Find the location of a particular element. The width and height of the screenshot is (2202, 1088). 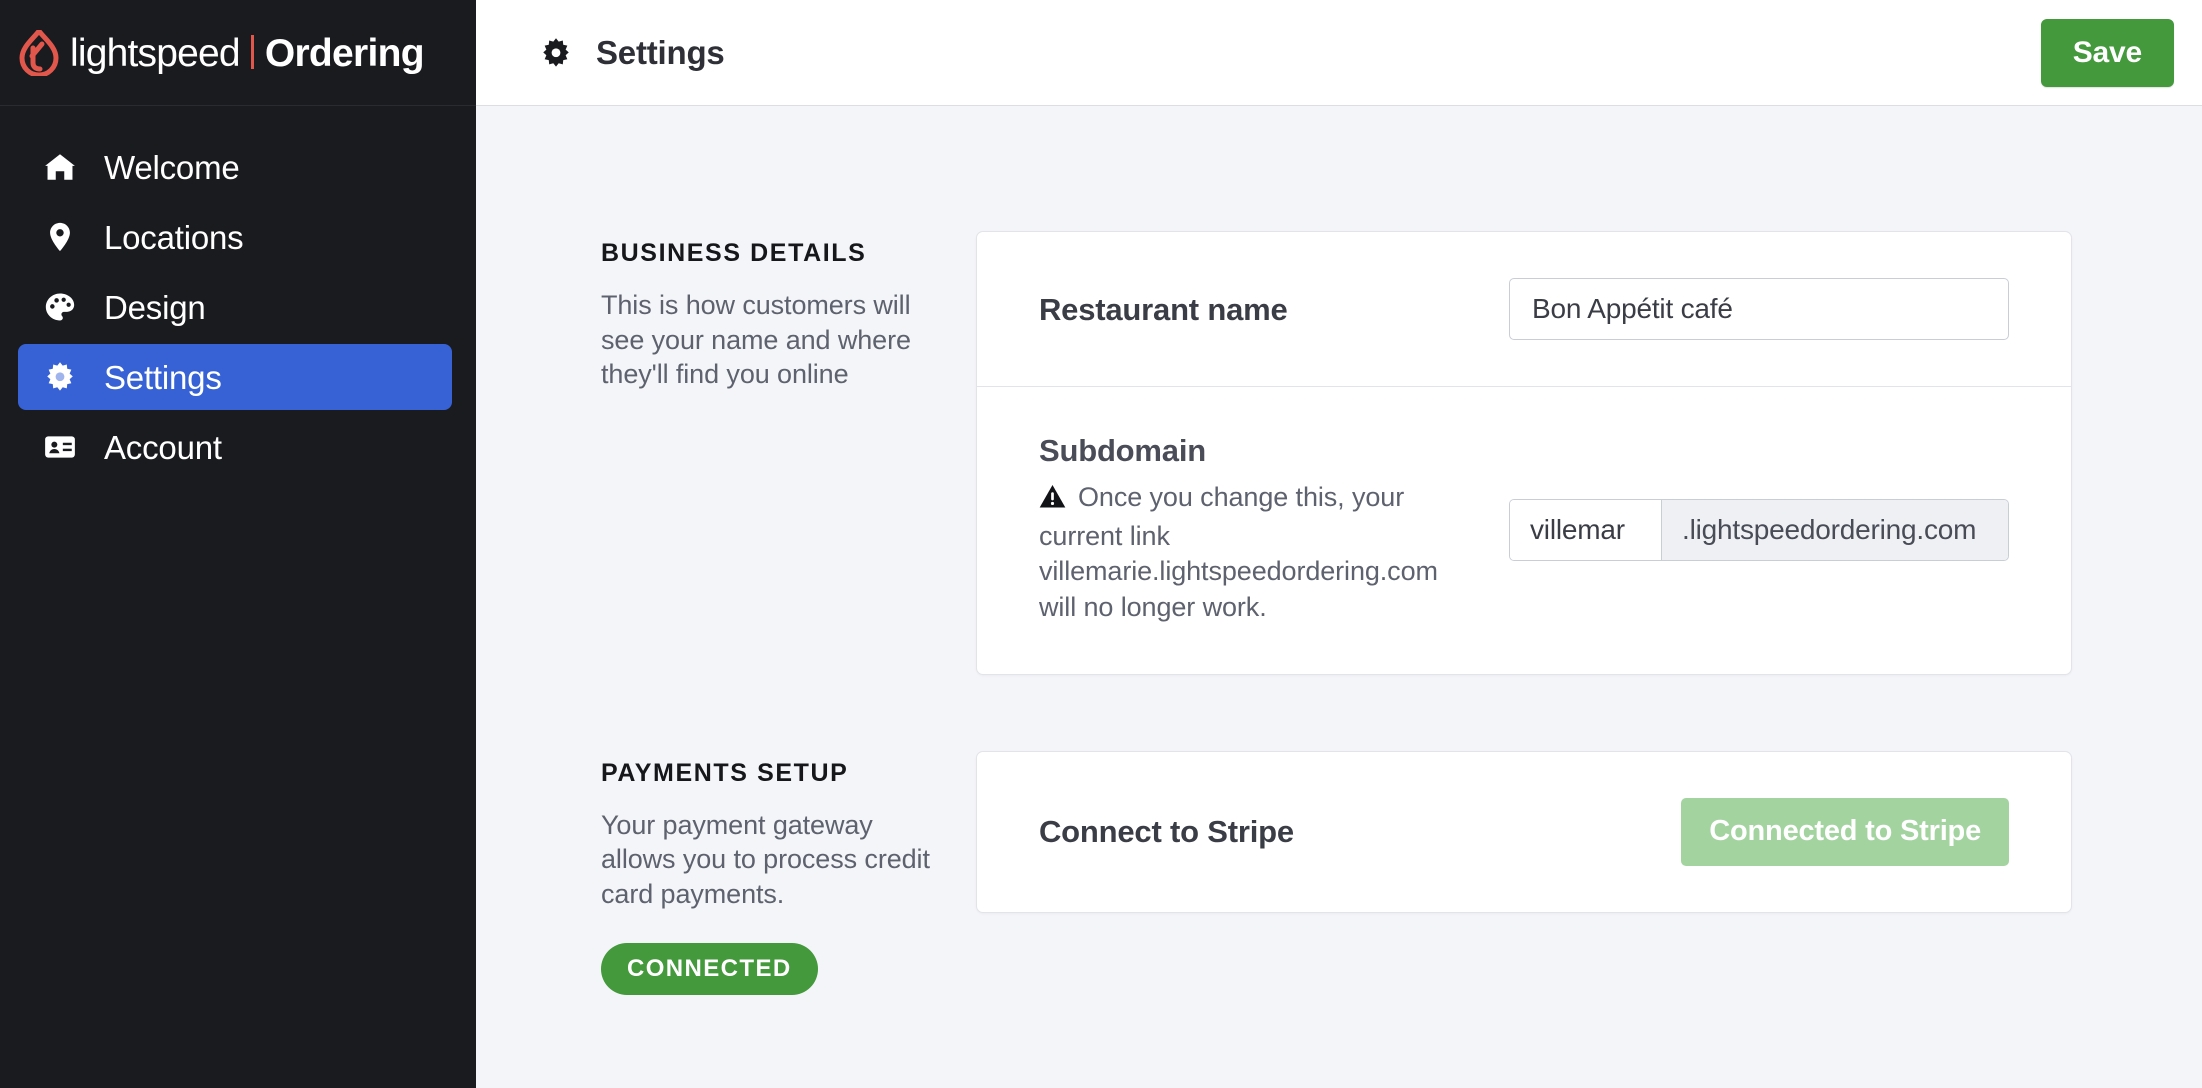

section-heading: PAYMENTS SETUP is located at coordinates (725, 772).